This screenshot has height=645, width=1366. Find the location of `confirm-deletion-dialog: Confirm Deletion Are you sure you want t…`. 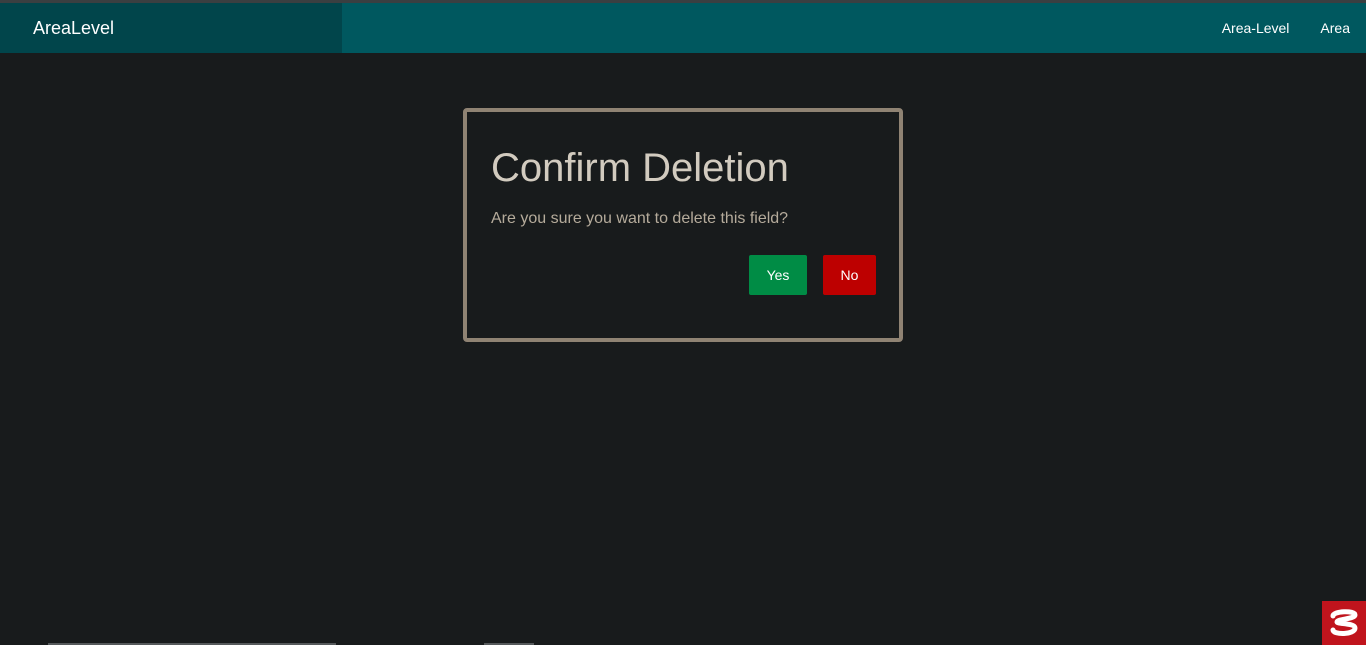

confirm-deletion-dialog: Confirm Deletion Are you sure you want t… is located at coordinates (683, 225).